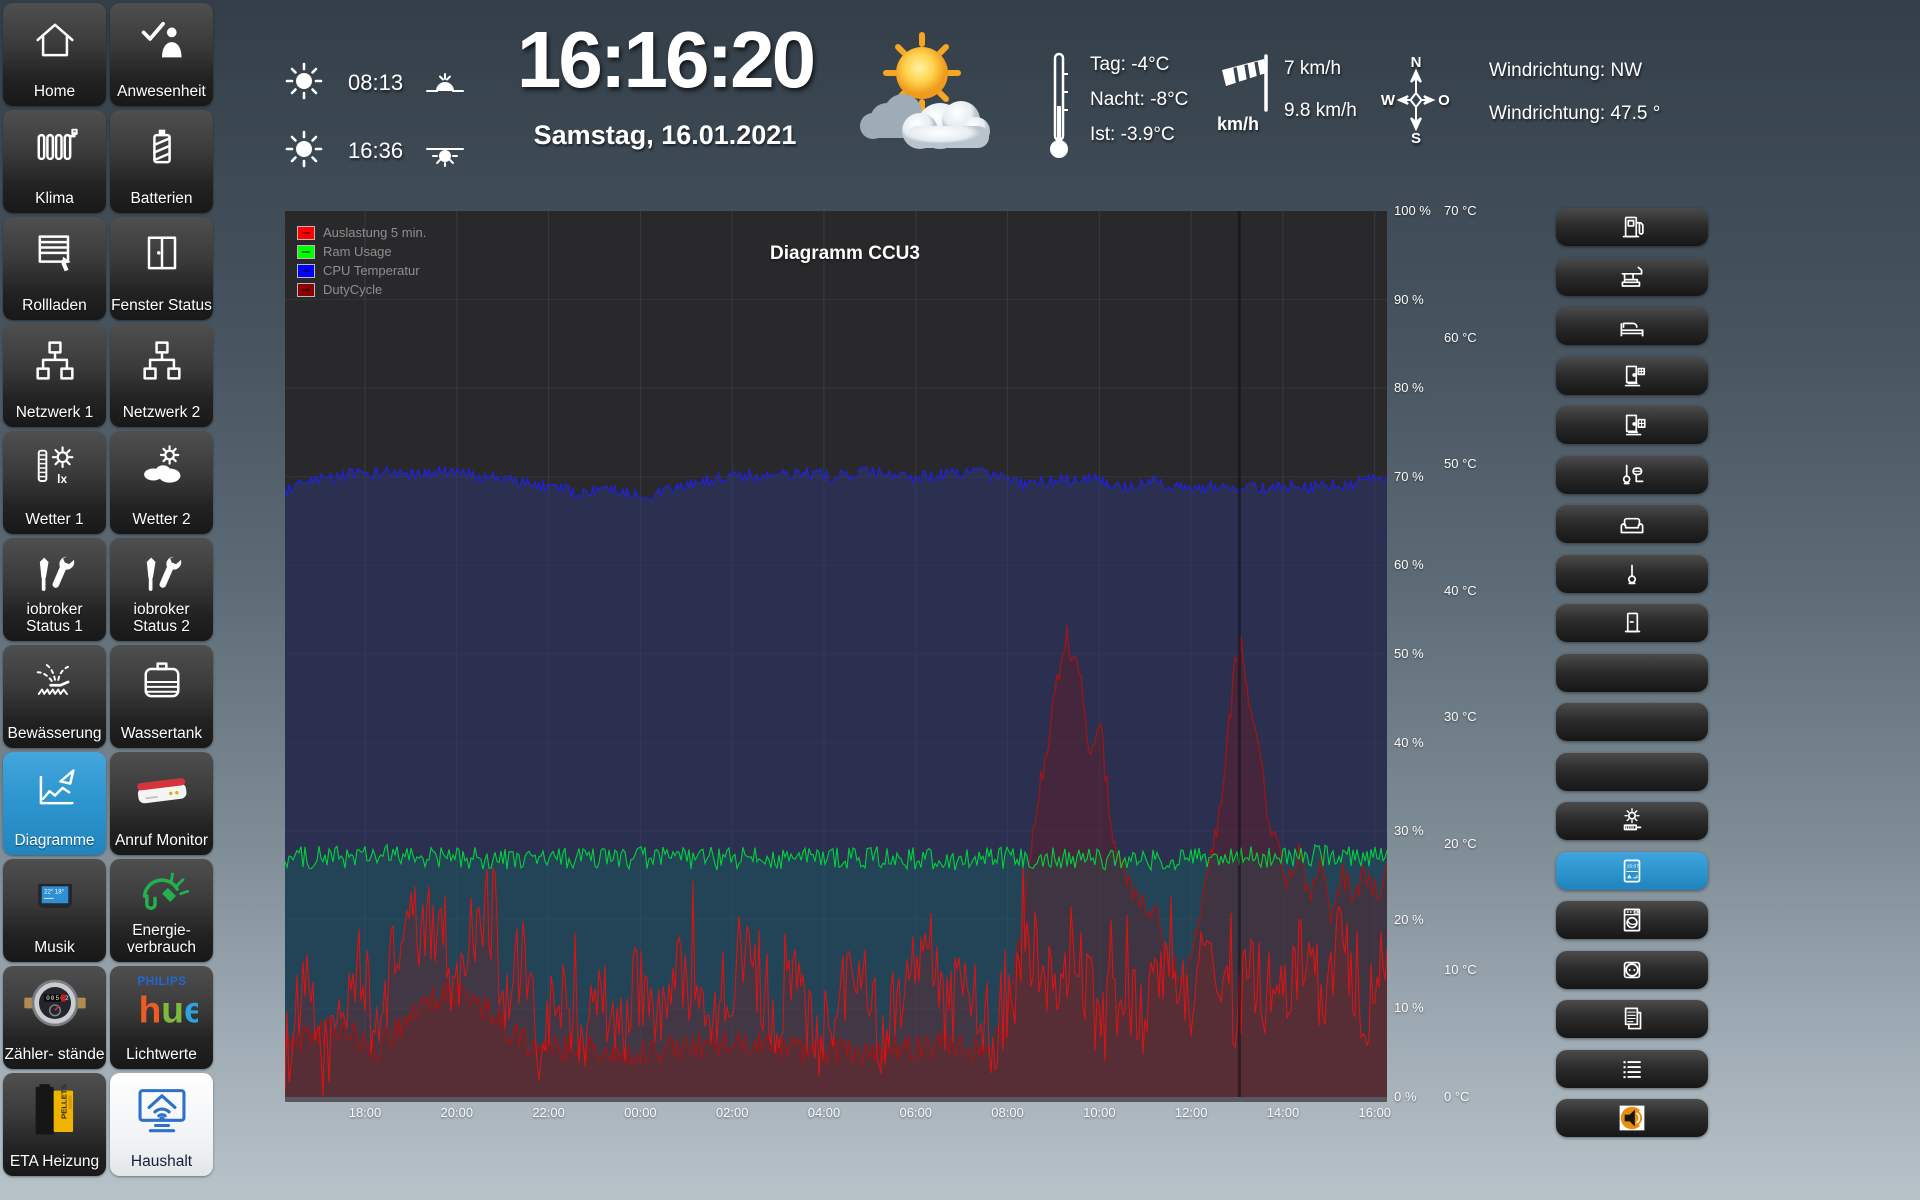 The image size is (1920, 1200). Describe the element at coordinates (161, 482) in the screenshot. I see `sidebar-tile-wetter-2: Wetter 2` at that location.